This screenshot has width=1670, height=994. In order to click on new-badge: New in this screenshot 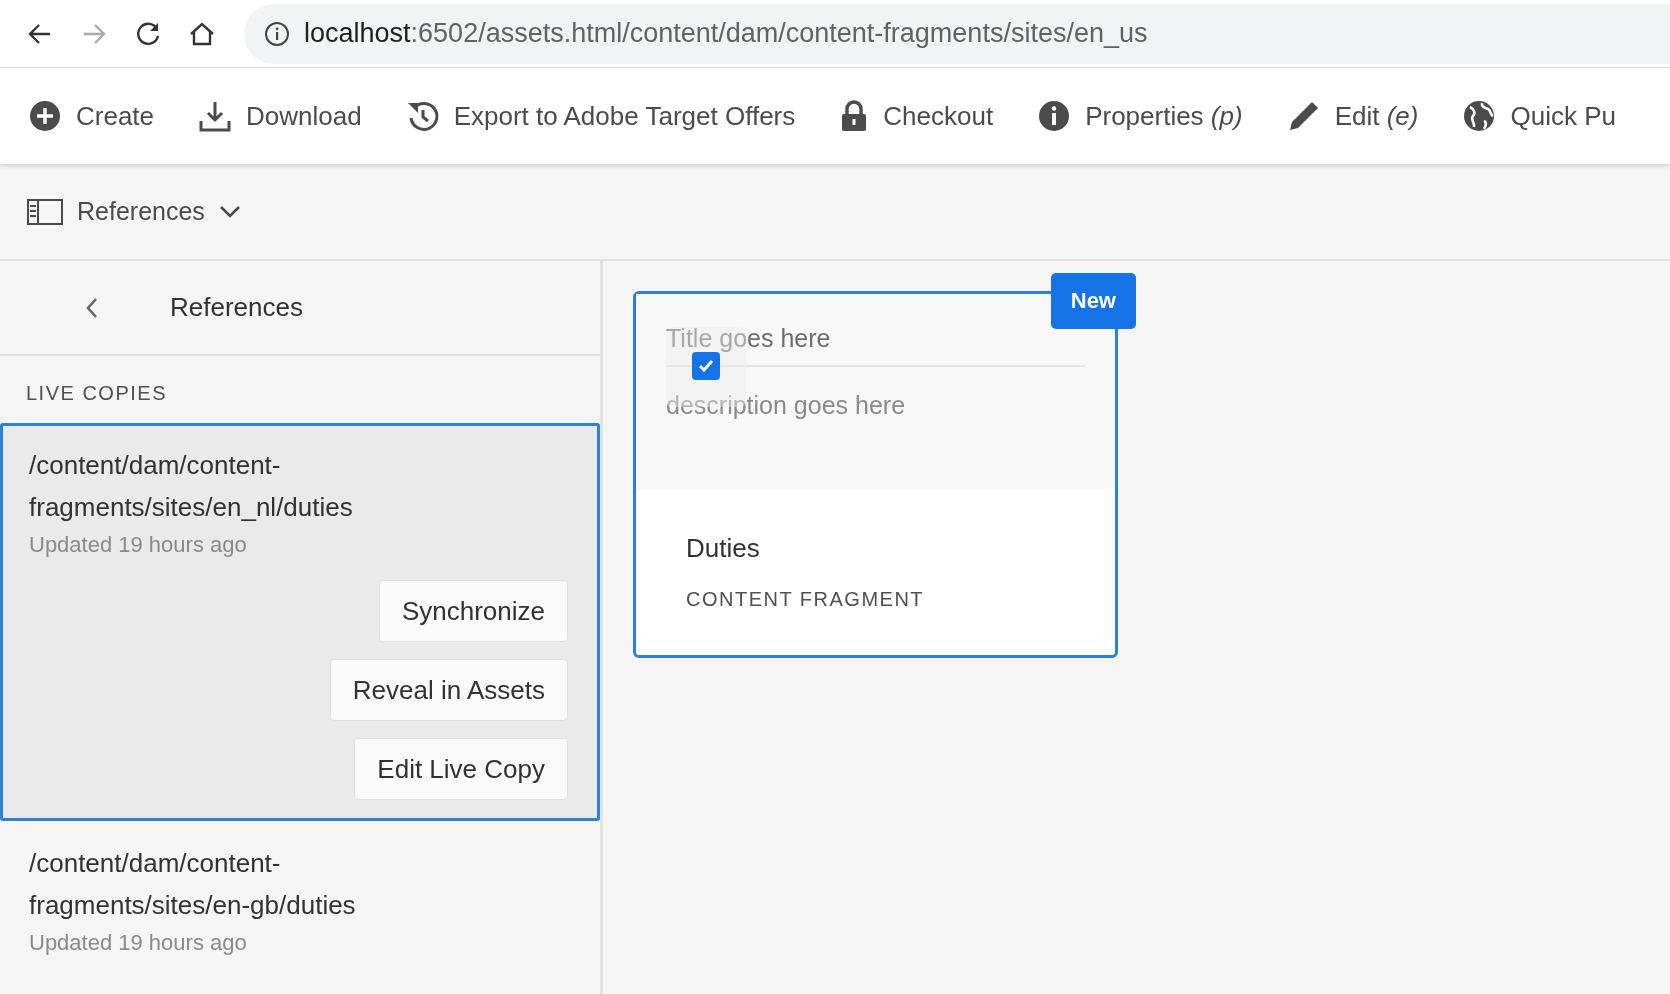, I will do `click(1093, 301)`.